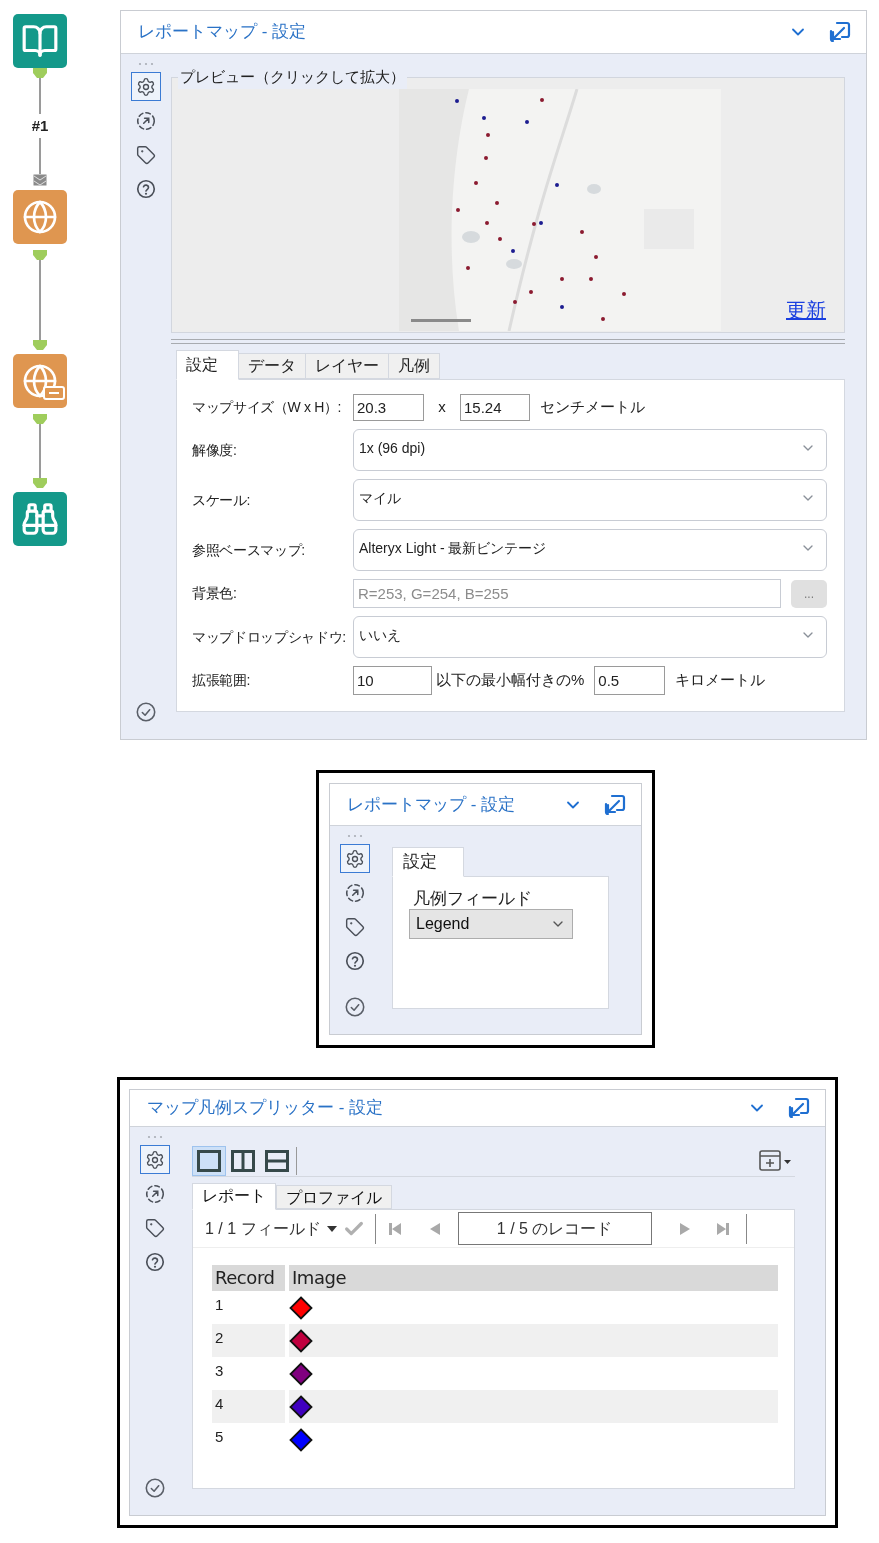 This screenshot has height=1543, width=879. What do you see at coordinates (473, 899) in the screenshot?
I see `field-label: 凡例フィールド` at bounding box center [473, 899].